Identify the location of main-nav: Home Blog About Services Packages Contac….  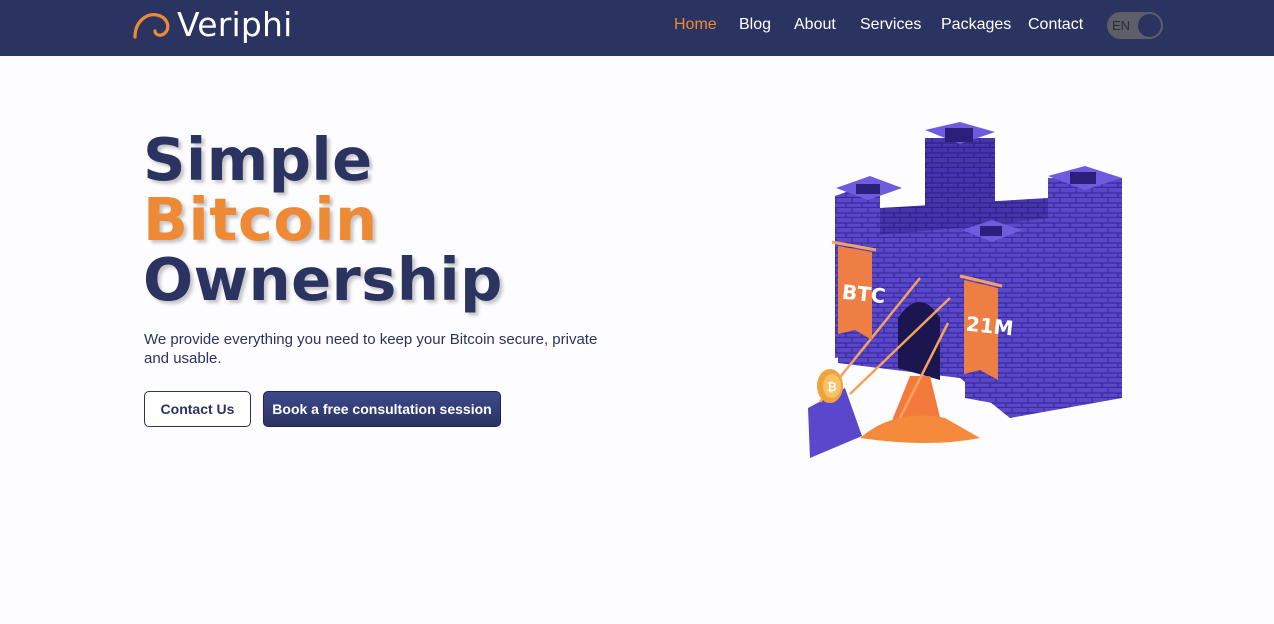
(637, 26).